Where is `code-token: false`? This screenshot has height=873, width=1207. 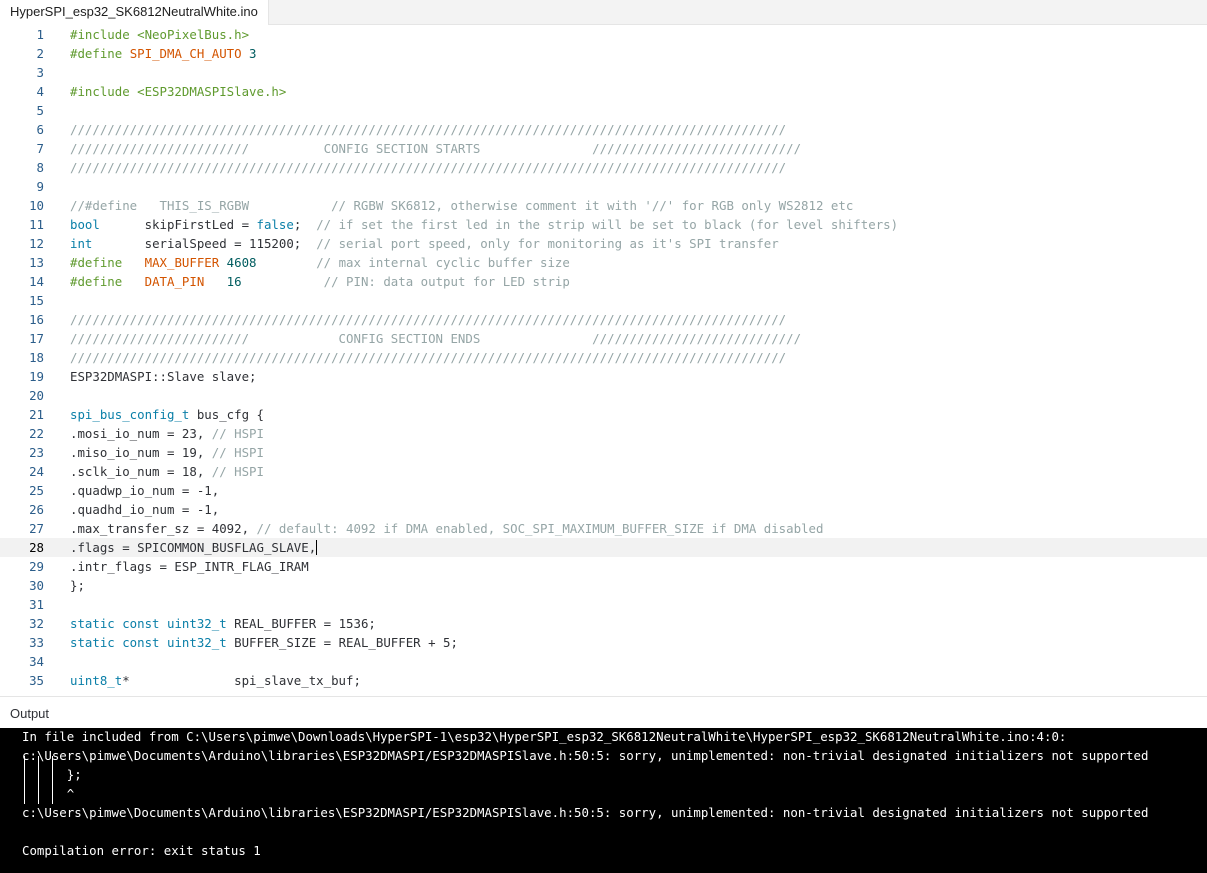 code-token: false is located at coordinates (275, 224).